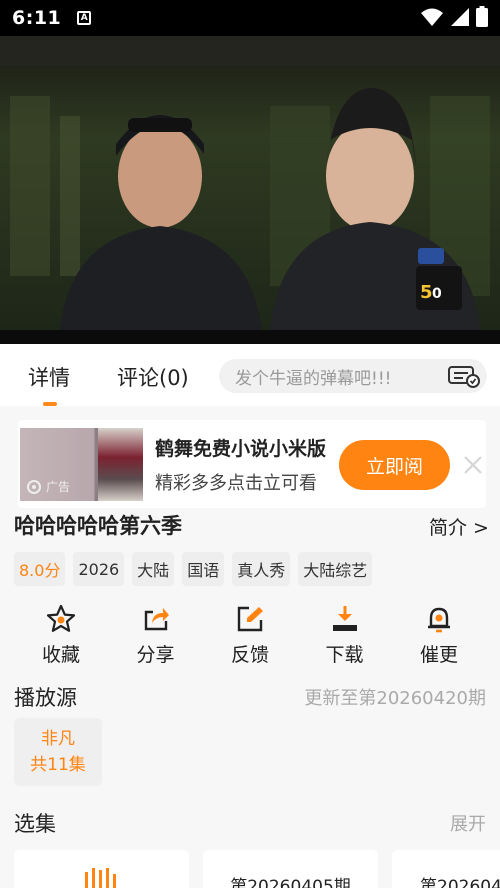  I want to click on favorite-label: 收藏, so click(60, 655).